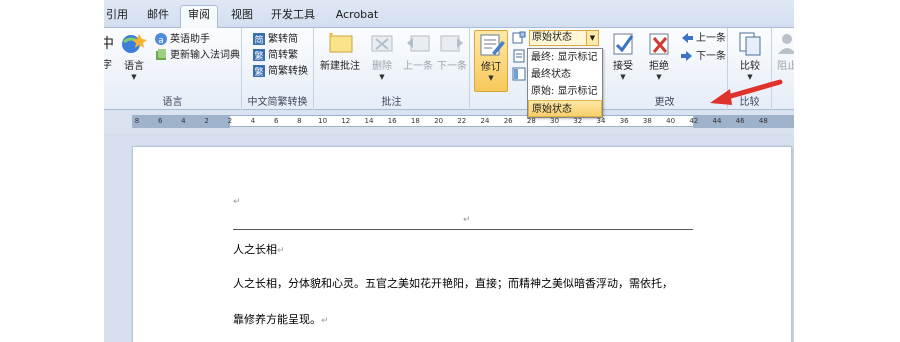 This screenshot has width=900, height=342. What do you see at coordinates (109, 44) in the screenshot?
I see `partial-button: 中` at bounding box center [109, 44].